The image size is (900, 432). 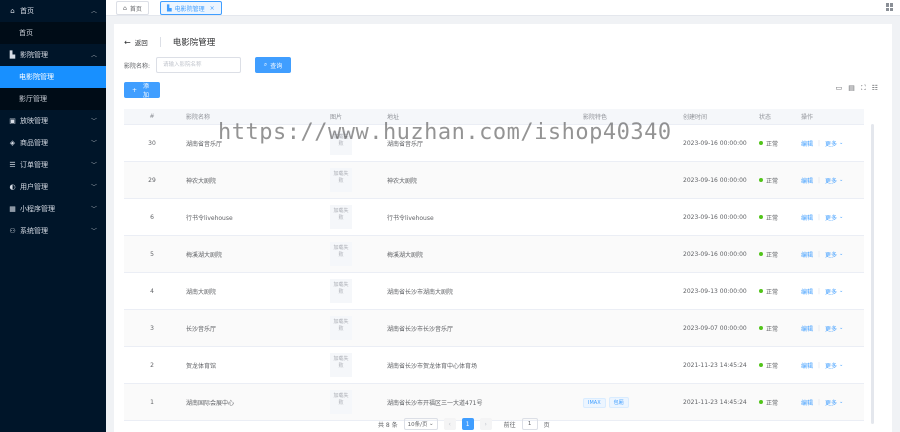 I want to click on cell-address: 湖南省长沙市湖南大剧院, so click(x=420, y=292).